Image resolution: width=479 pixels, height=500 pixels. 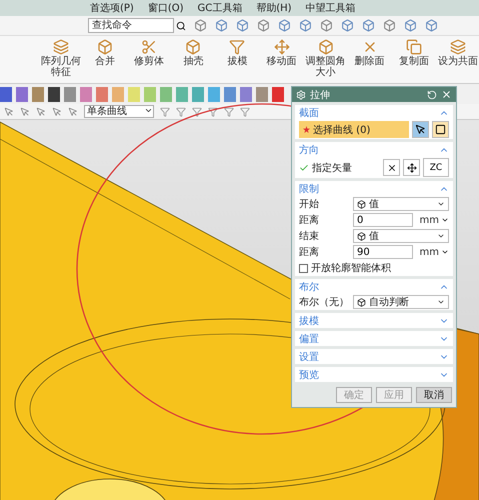 I want to click on search-icon, so click(x=181, y=25).